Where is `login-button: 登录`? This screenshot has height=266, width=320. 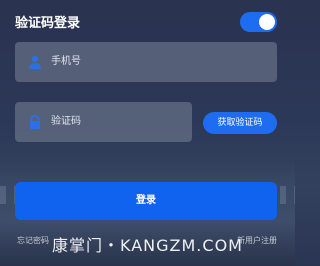
login-button: 登录 is located at coordinates (146, 201).